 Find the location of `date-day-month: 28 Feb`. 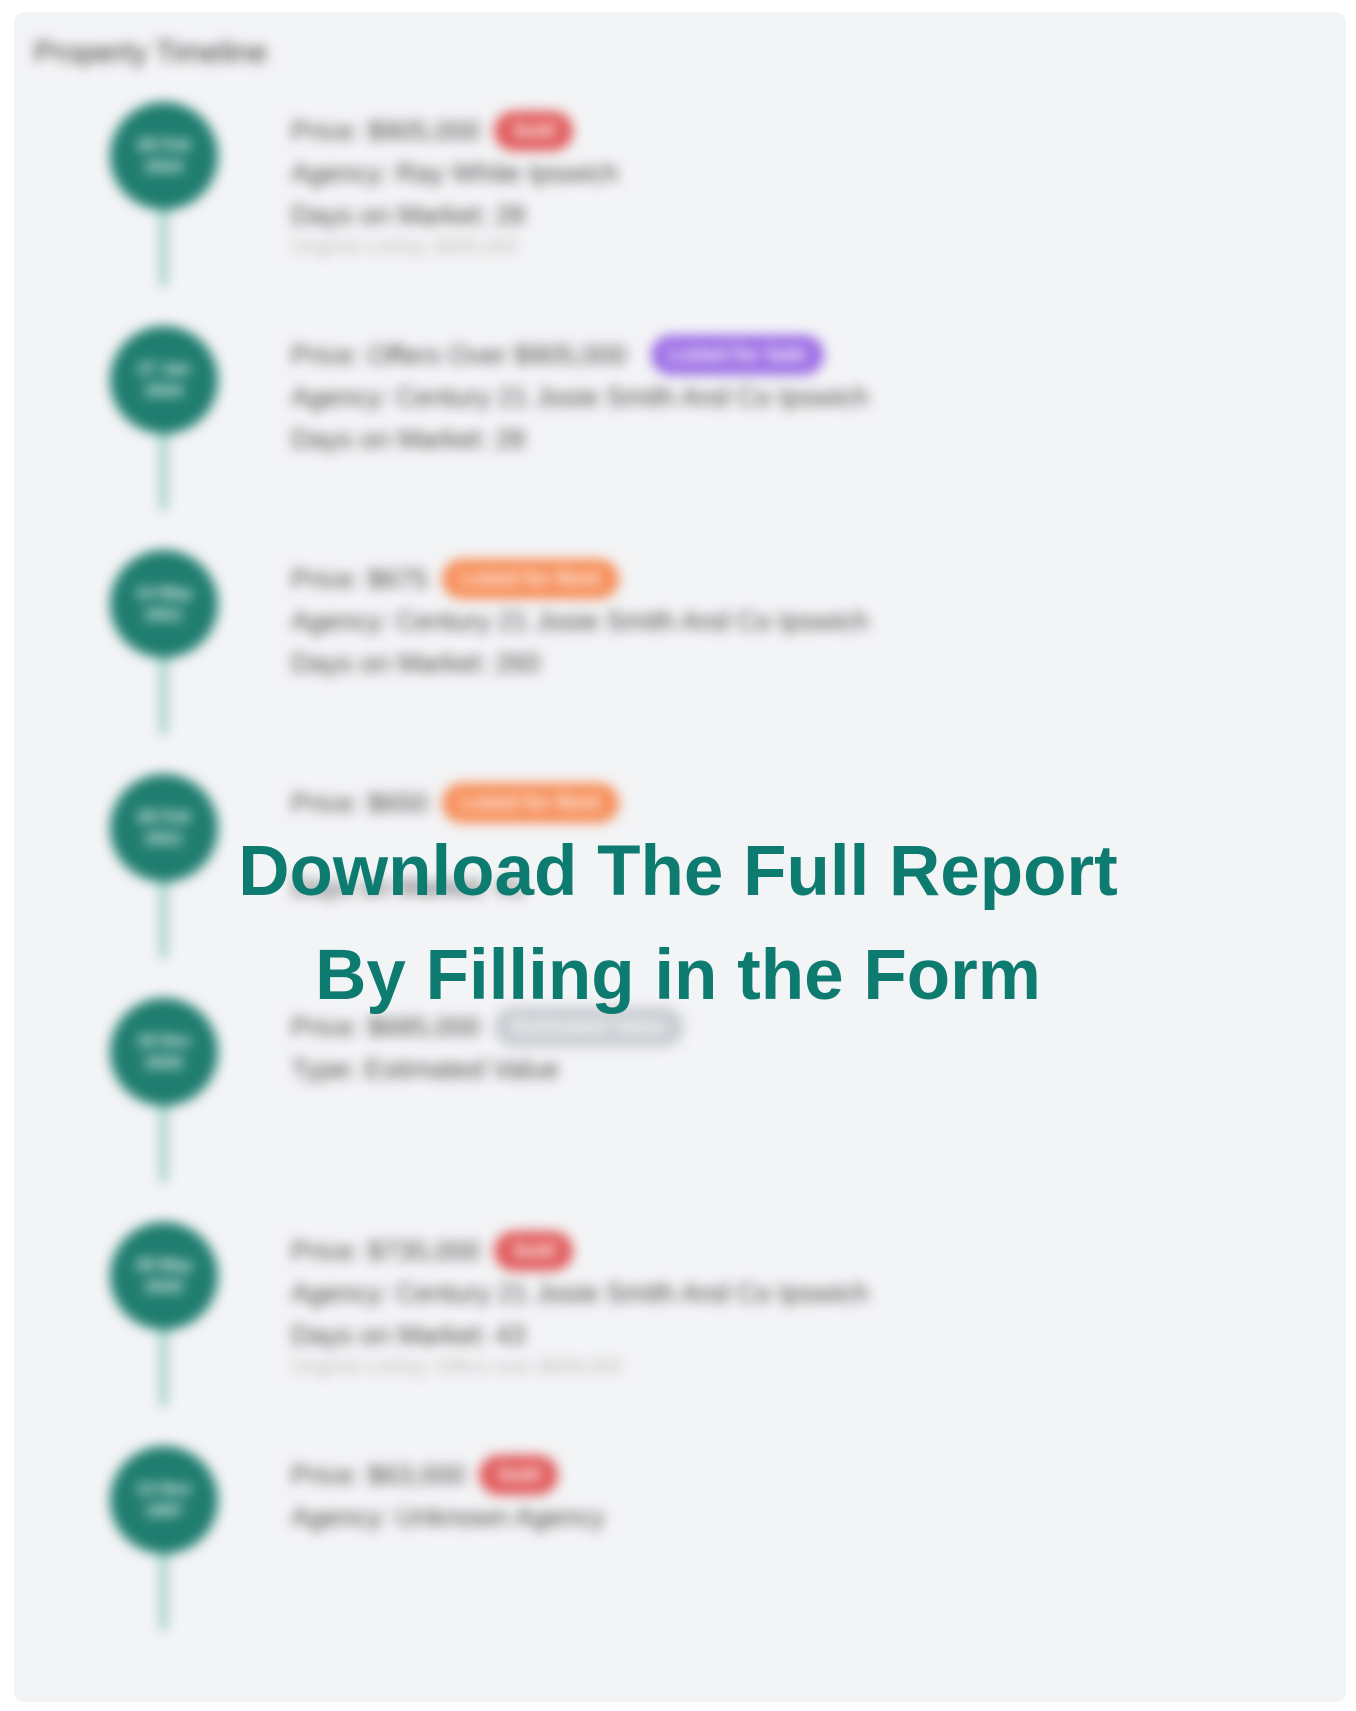

date-day-month: 28 Feb is located at coordinates (164, 144).